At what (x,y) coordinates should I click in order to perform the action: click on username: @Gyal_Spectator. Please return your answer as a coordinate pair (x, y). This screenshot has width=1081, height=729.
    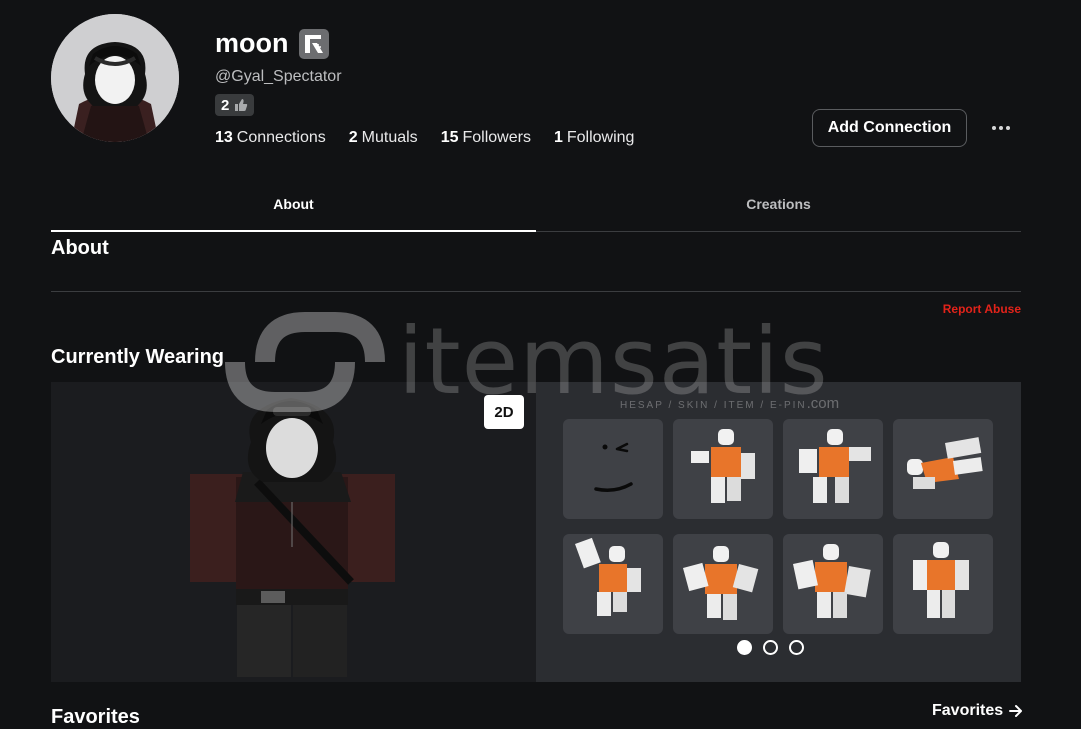
    Looking at the image, I should click on (278, 76).